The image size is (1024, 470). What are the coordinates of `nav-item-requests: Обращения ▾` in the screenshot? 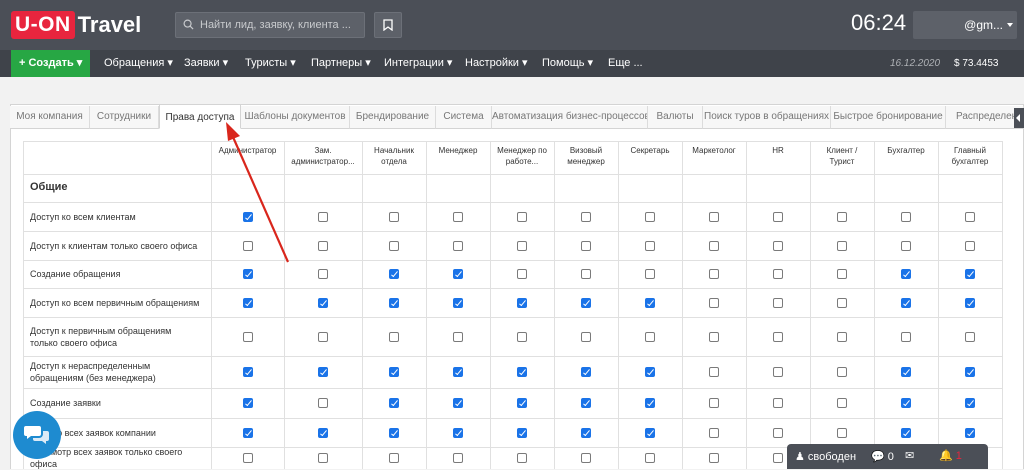 It's located at (138, 63).